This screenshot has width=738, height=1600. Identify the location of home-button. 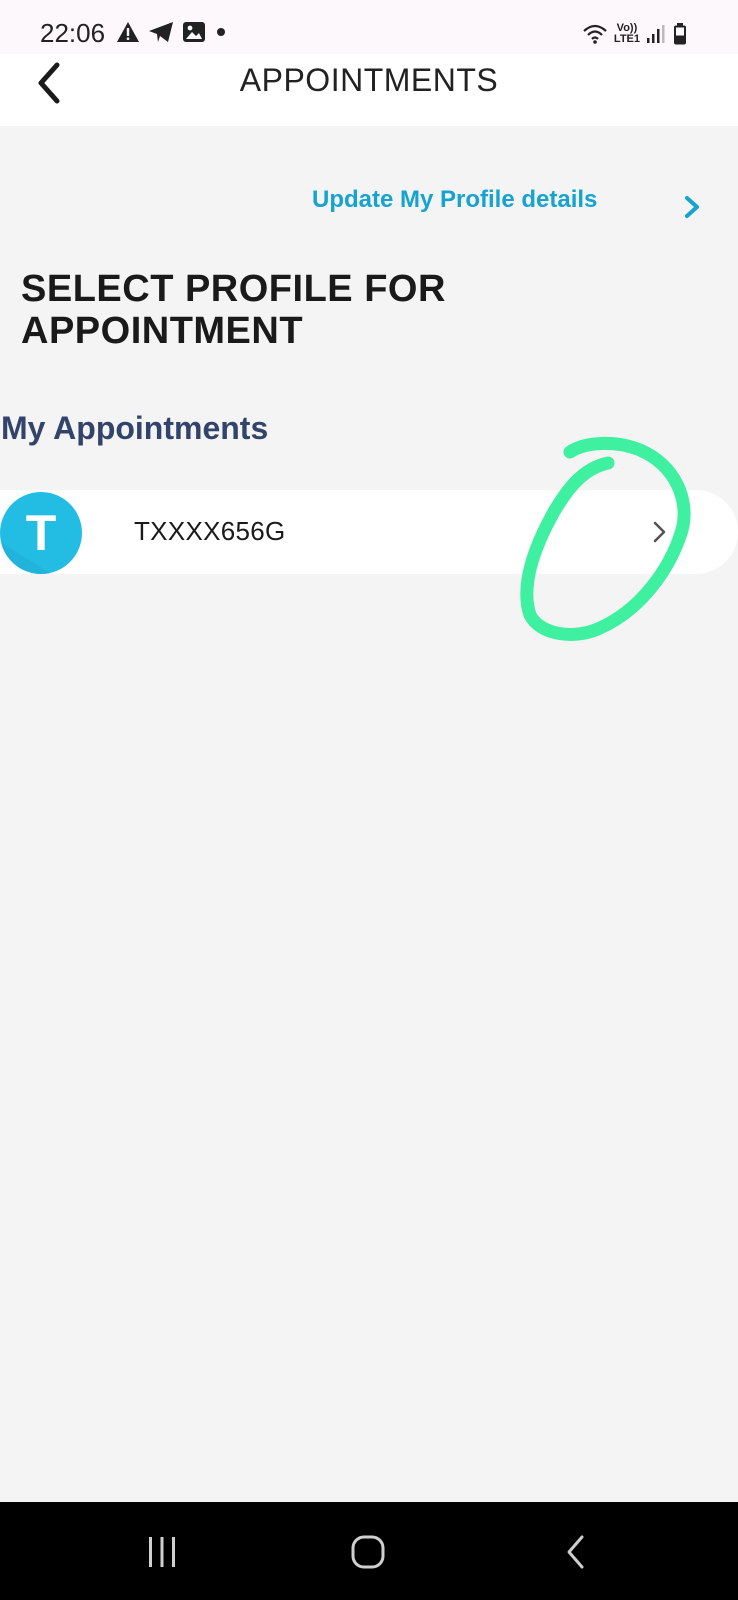
(368, 1552).